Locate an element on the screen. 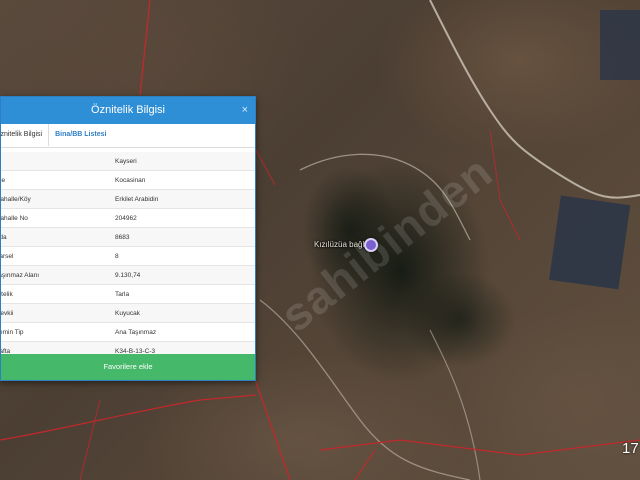  attribute-key-label: Parsel is located at coordinates (7, 256).